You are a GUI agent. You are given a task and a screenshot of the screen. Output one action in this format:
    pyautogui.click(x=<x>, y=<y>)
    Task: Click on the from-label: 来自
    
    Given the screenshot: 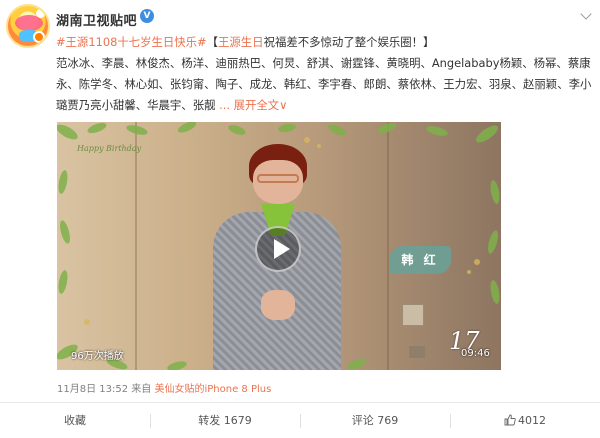 What is the action you would take?
    pyautogui.click(x=141, y=389)
    